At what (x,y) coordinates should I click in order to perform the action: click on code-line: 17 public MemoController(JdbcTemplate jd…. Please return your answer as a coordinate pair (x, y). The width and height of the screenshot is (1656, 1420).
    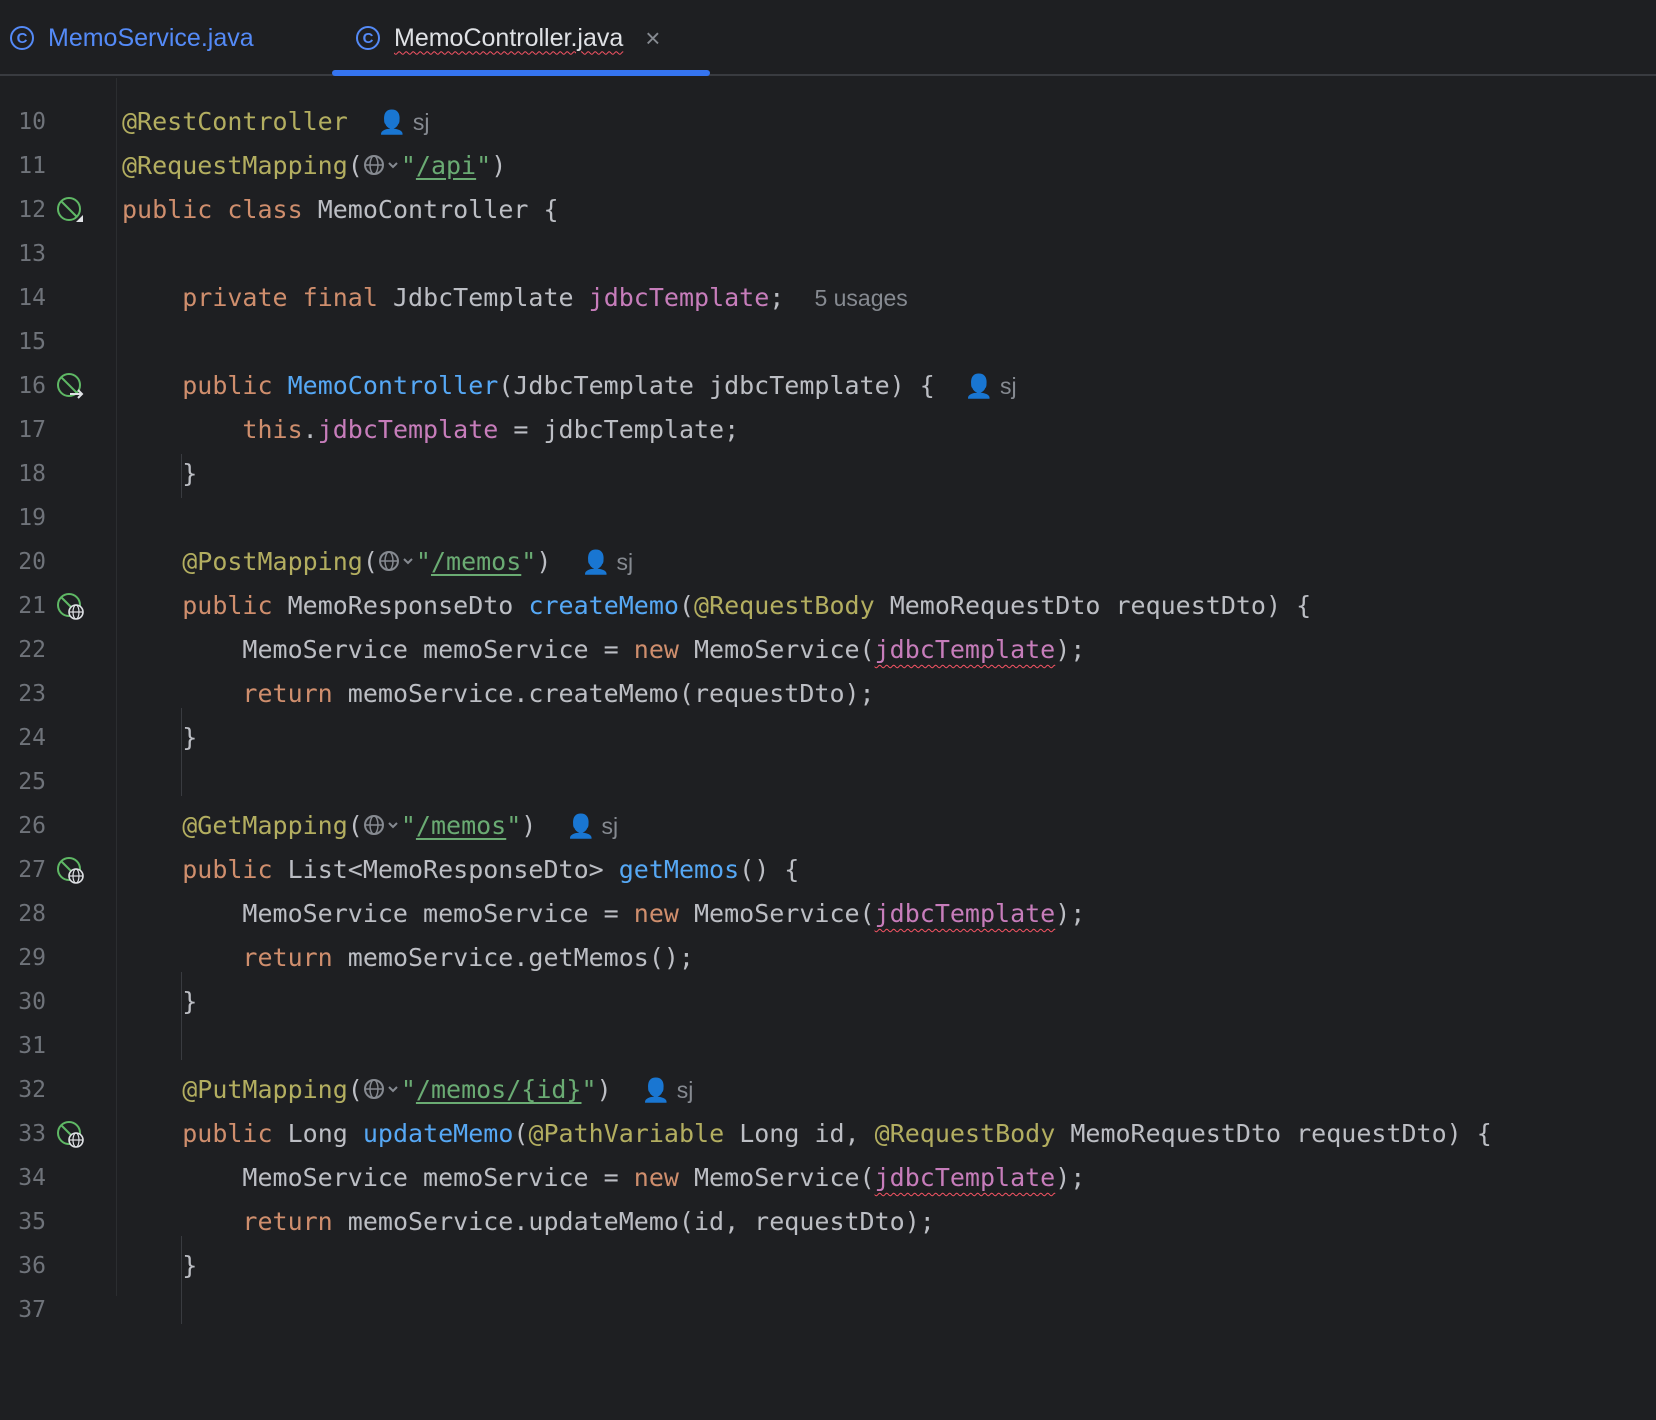
    Looking at the image, I should click on (828, 403).